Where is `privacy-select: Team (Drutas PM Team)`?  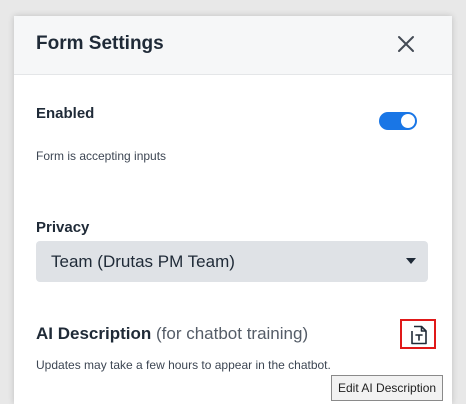
privacy-select: Team (Drutas PM Team) is located at coordinates (232, 261).